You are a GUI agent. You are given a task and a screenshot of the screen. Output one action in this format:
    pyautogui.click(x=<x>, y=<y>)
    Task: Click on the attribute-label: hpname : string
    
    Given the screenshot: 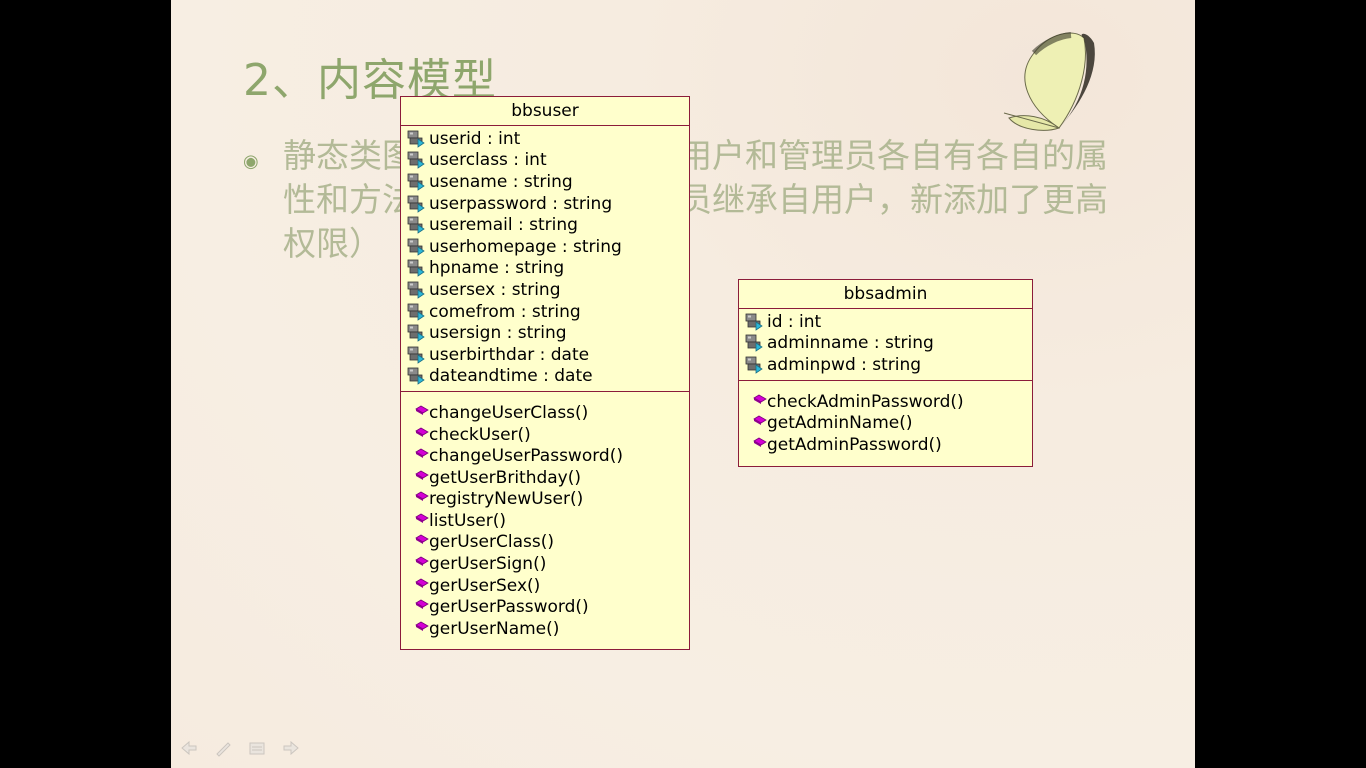 What is the action you would take?
    pyautogui.click(x=497, y=268)
    